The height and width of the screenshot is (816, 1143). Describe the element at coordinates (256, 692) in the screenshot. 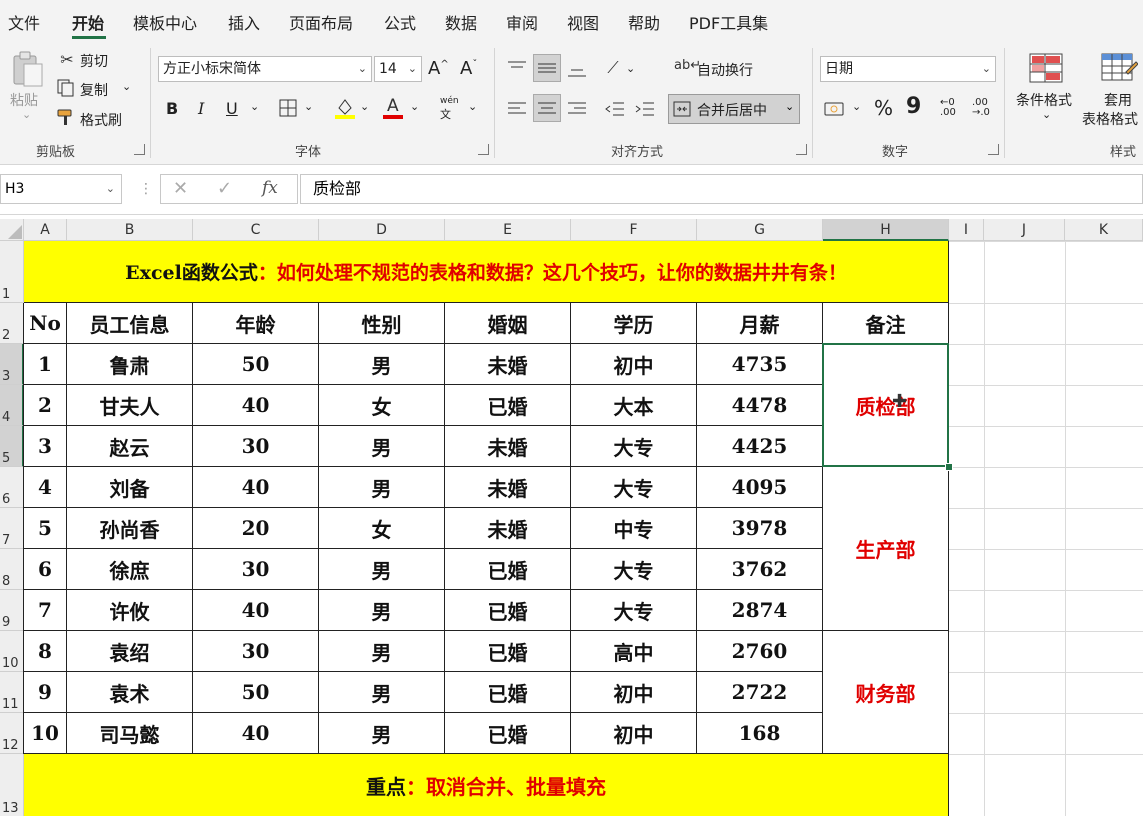

I see `table-cell: 50` at that location.